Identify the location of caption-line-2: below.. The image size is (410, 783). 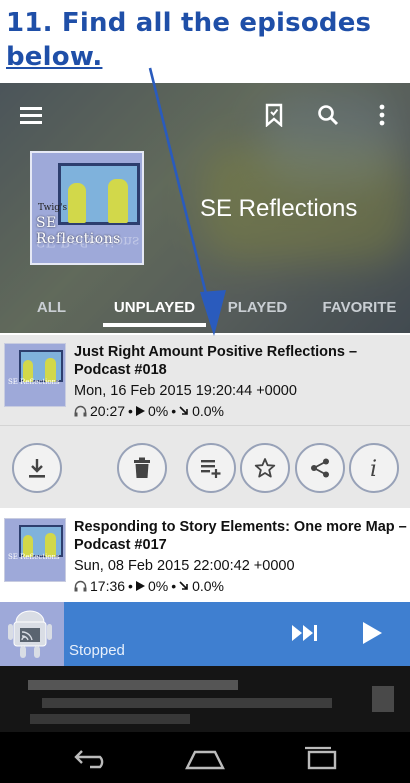
(54, 57).